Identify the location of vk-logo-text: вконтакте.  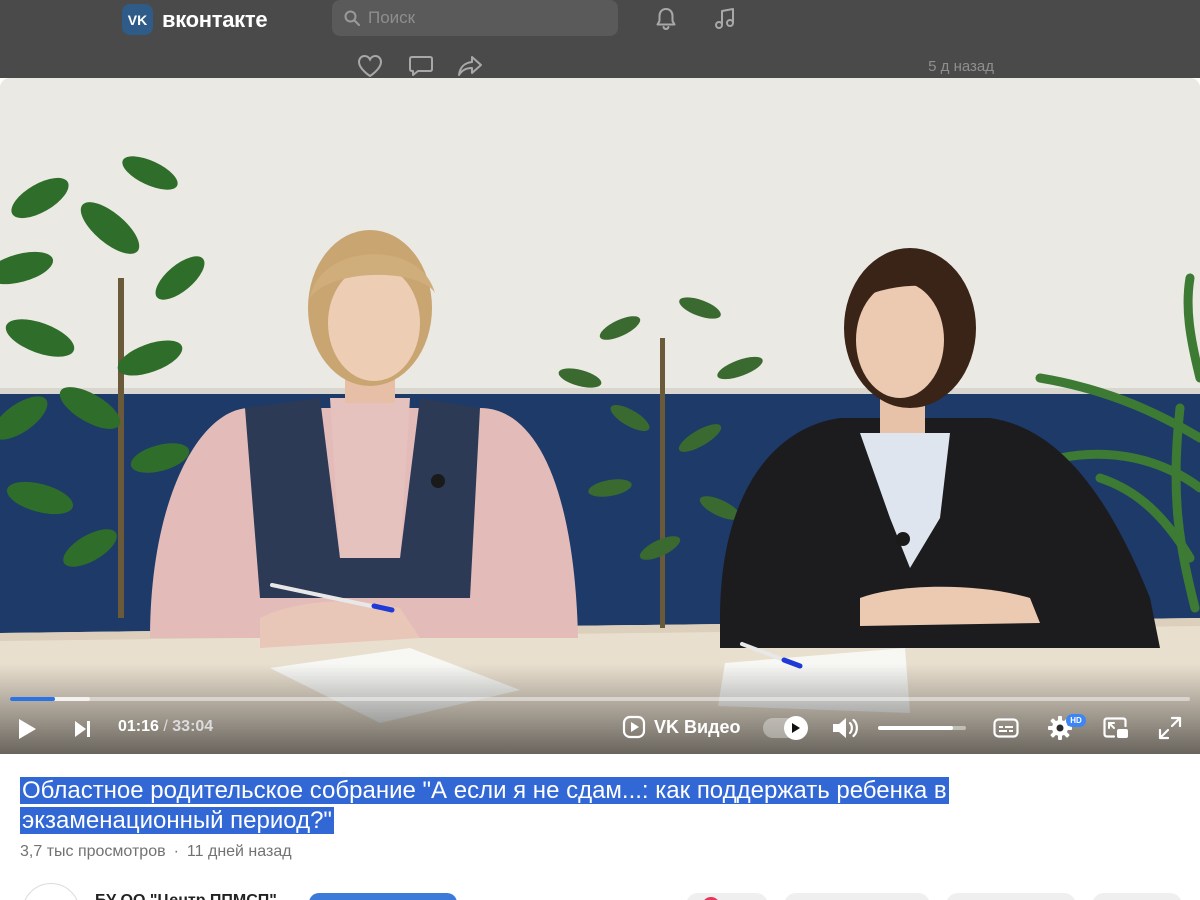
(215, 19).